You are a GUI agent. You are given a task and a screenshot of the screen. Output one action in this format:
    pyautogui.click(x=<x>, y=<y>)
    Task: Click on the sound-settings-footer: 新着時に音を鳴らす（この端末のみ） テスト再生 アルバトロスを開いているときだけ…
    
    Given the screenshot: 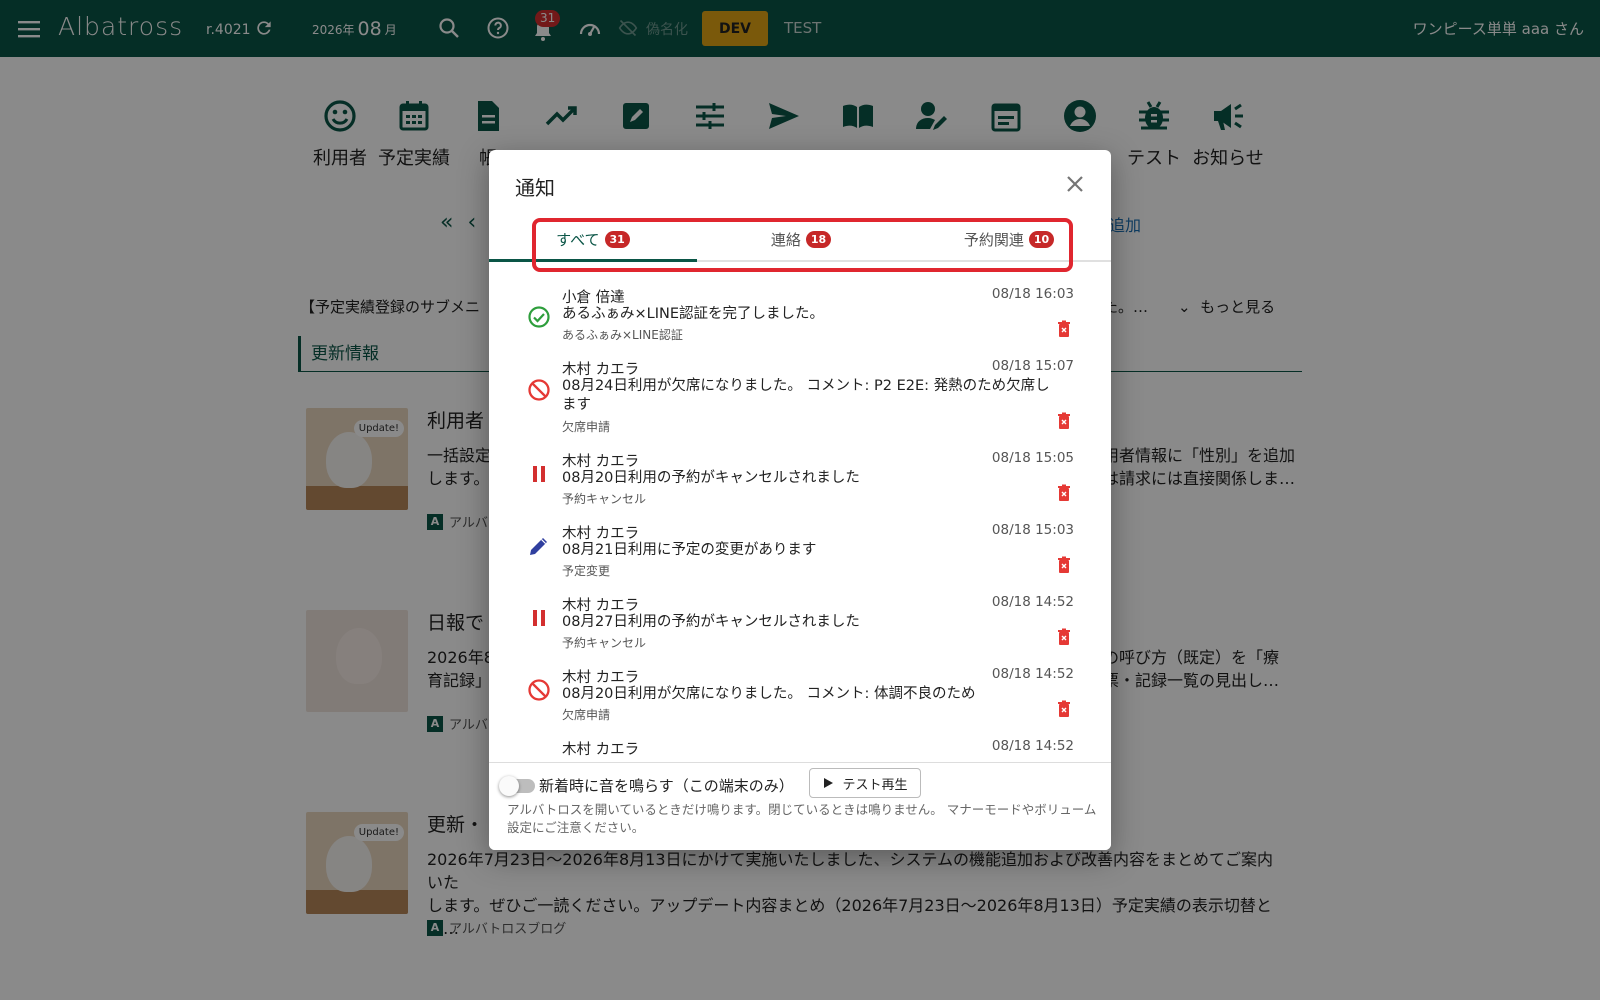 What is the action you would take?
    pyautogui.click(x=800, y=806)
    